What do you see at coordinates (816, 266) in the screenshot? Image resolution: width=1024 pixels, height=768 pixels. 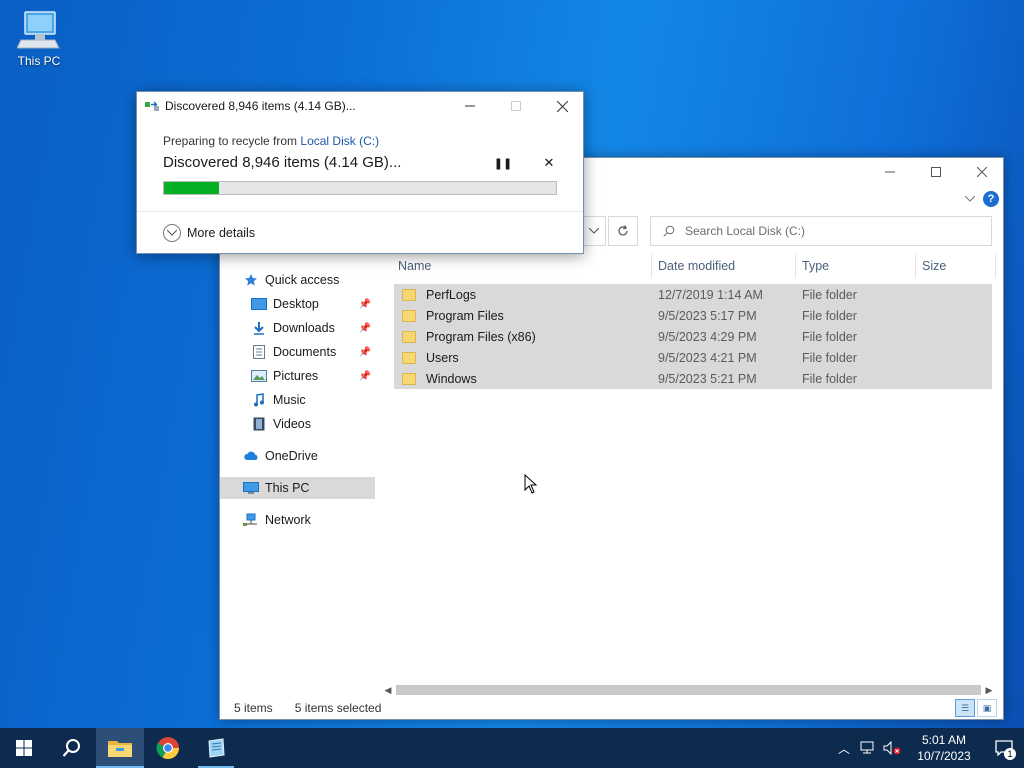 I see `column-label: Type` at bounding box center [816, 266].